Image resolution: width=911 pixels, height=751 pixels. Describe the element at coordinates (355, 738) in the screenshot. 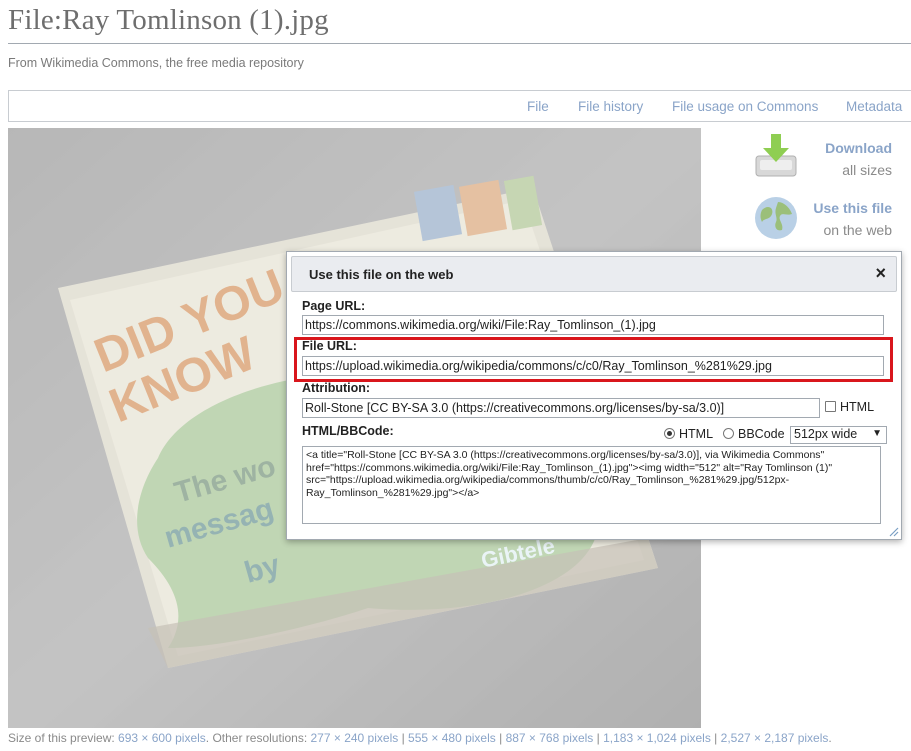

I see `resolution-link-1: 277 × 240 pixels` at that location.